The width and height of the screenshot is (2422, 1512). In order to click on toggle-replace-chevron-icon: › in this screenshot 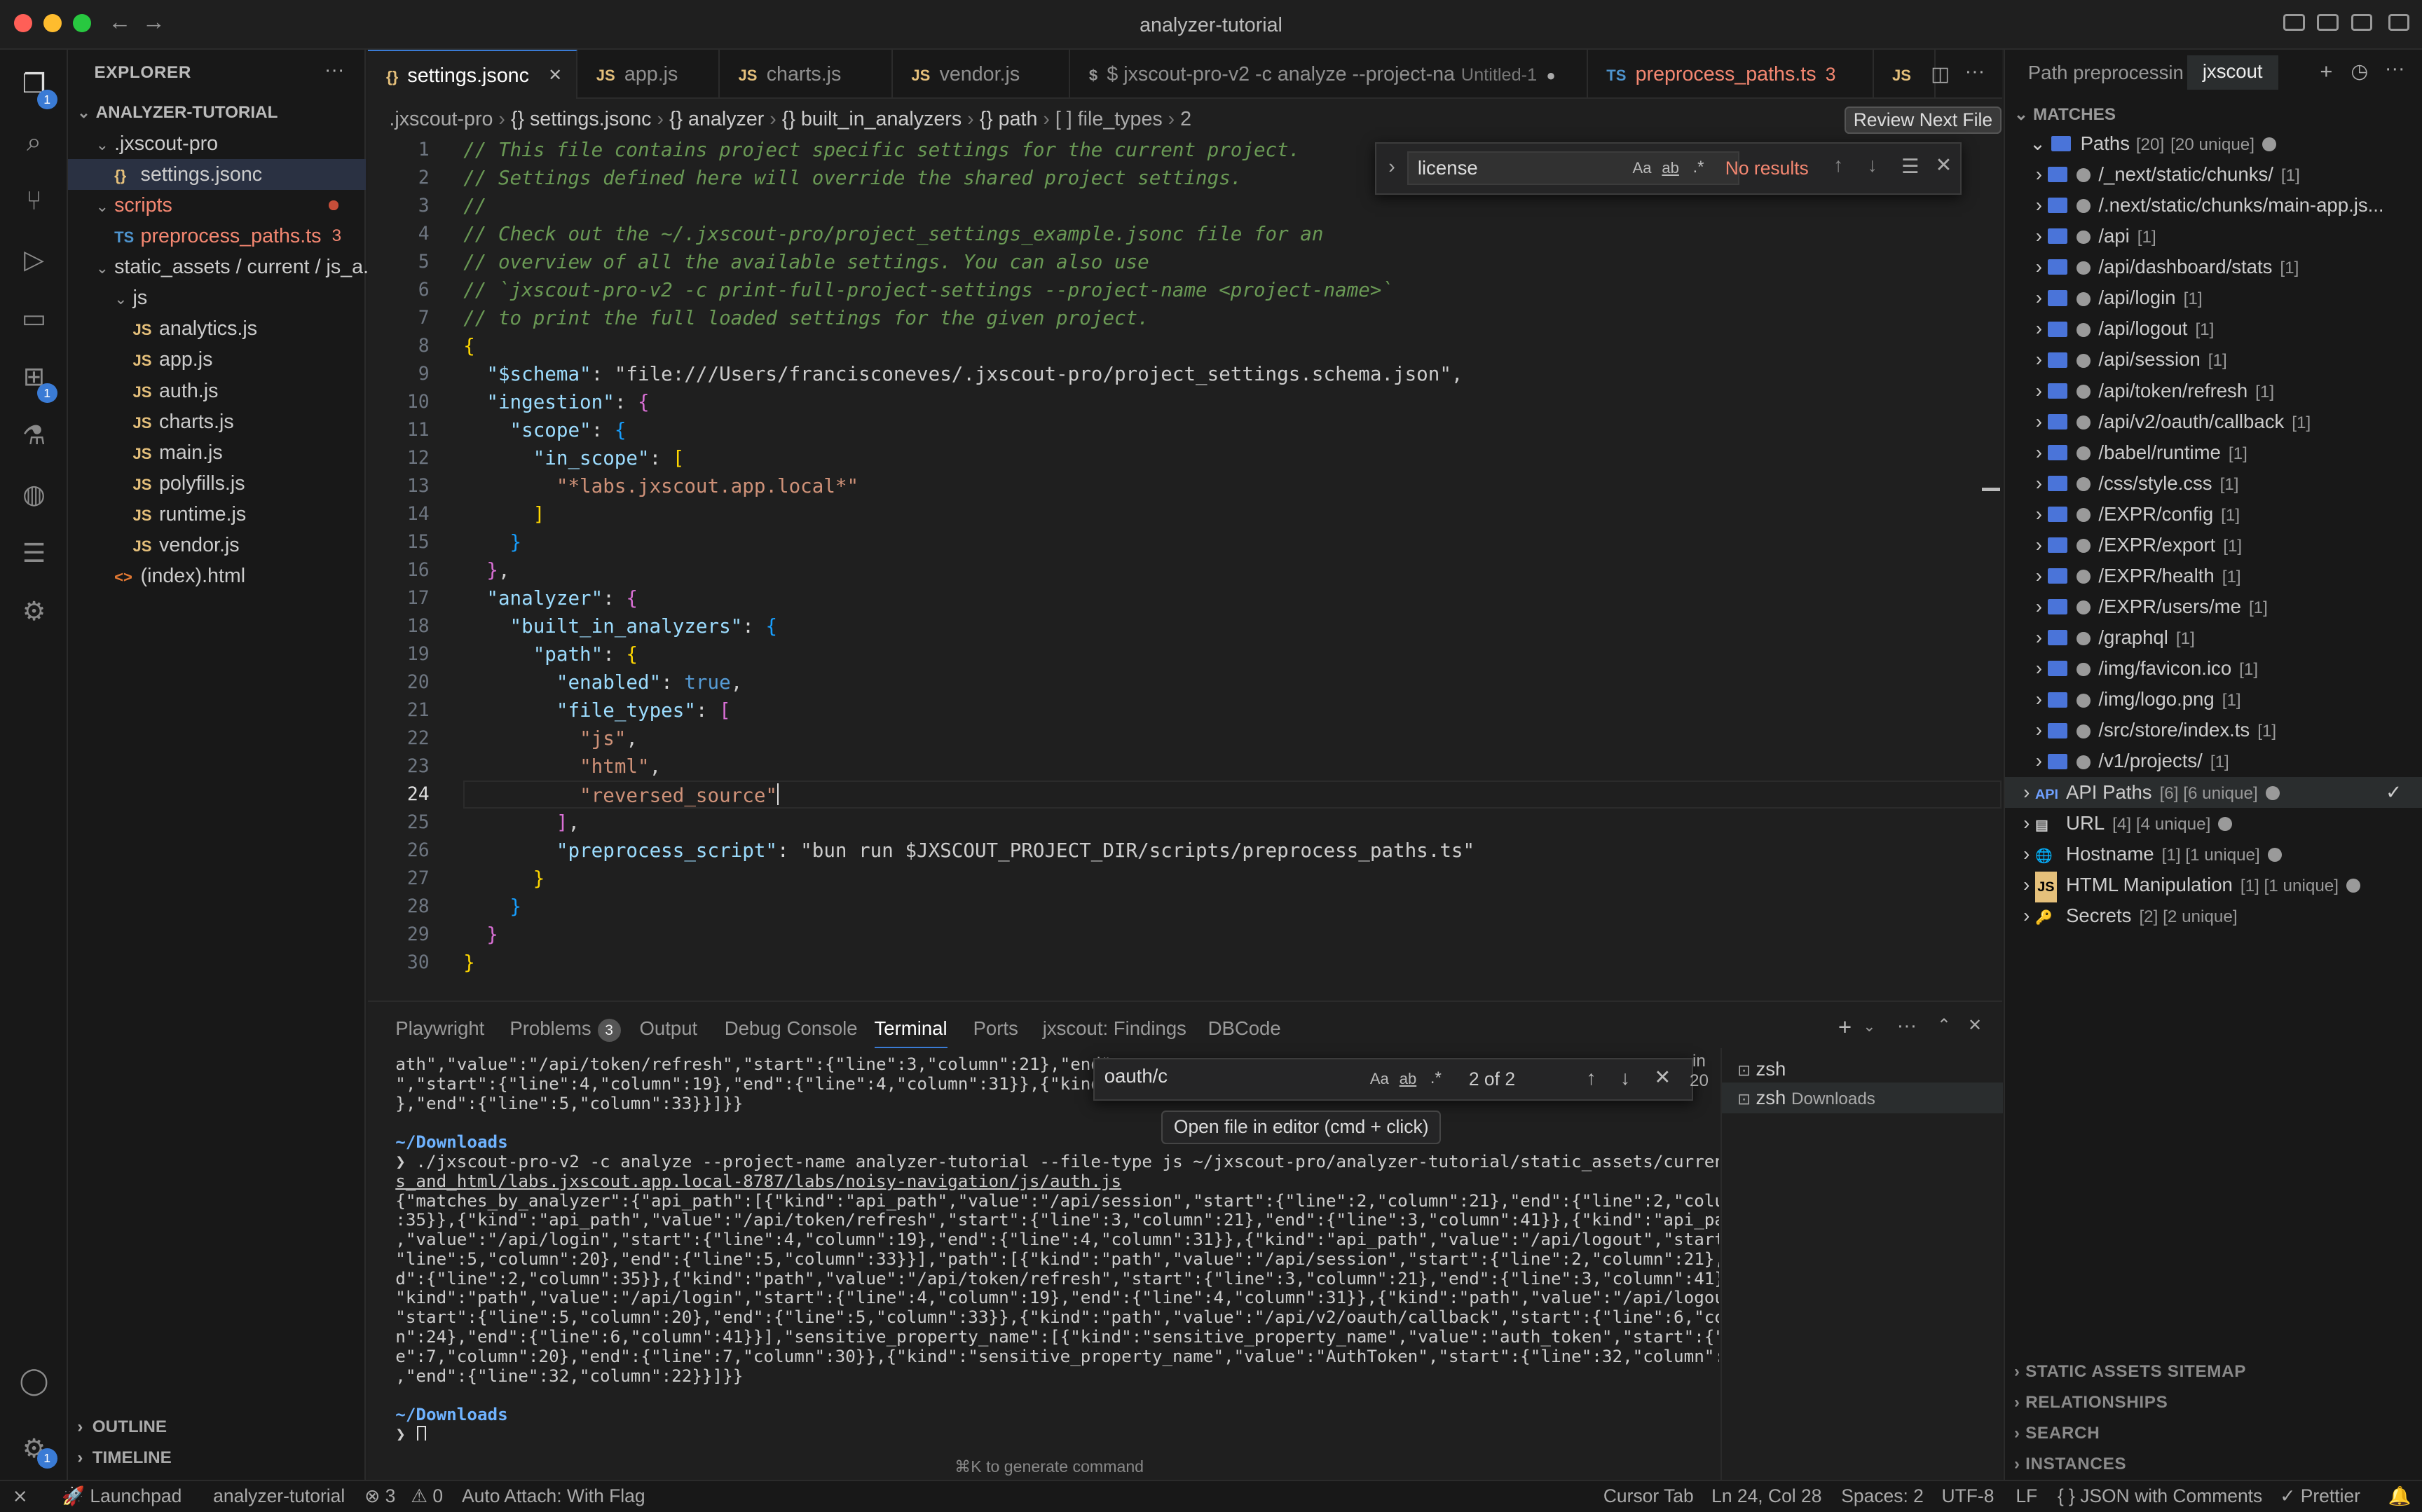, I will do `click(1392, 167)`.